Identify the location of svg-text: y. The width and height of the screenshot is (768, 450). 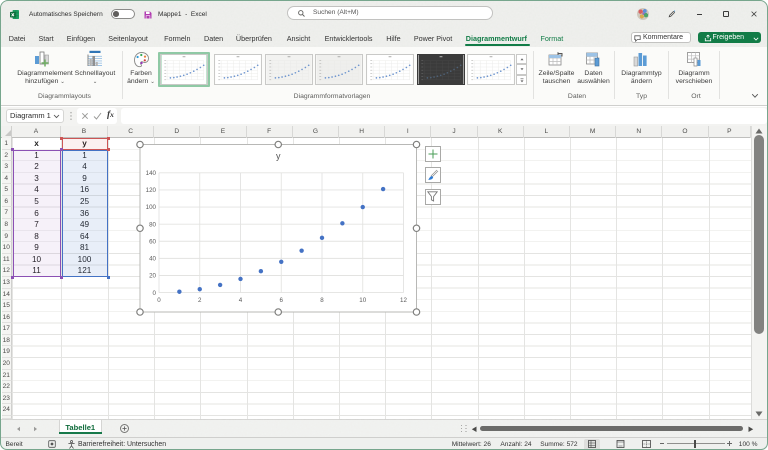
(278, 156).